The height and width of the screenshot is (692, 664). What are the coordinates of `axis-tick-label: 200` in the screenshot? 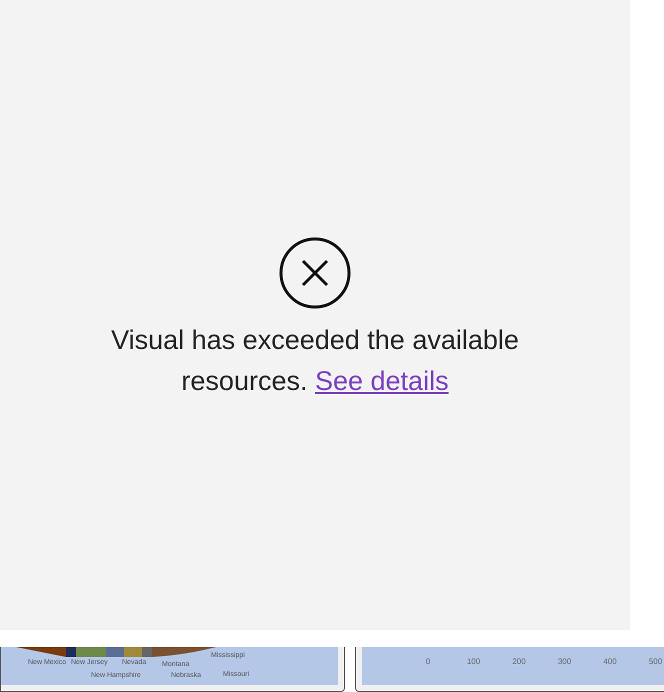 It's located at (519, 662).